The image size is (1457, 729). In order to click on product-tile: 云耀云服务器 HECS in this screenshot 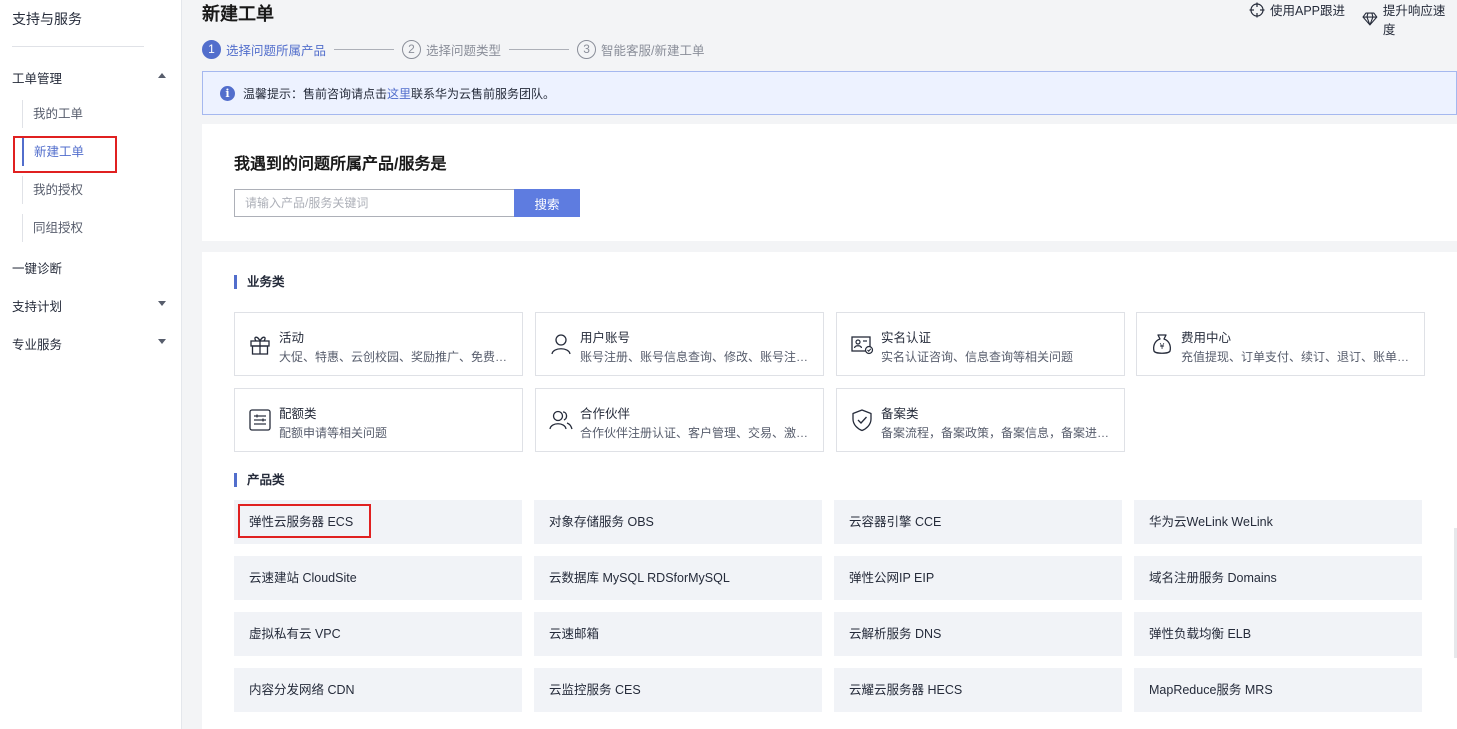, I will do `click(978, 690)`.